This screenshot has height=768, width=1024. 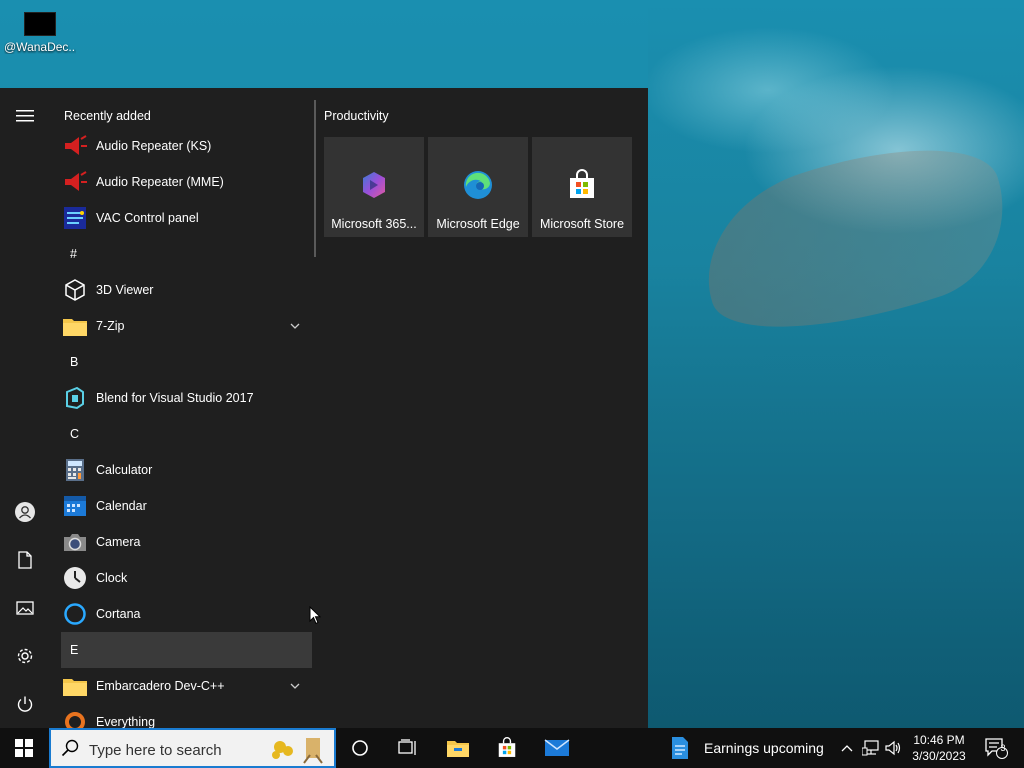 I want to click on folder-icon, so click(x=75, y=686).